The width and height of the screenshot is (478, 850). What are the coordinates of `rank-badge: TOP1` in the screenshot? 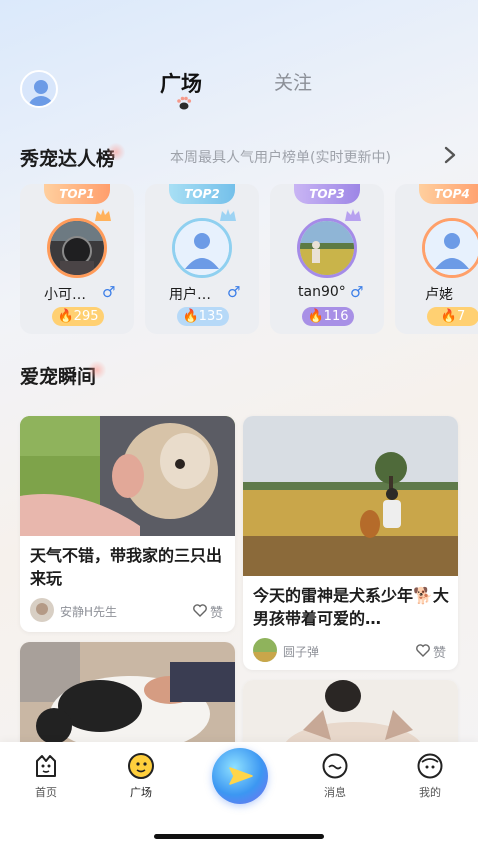 It's located at (77, 194).